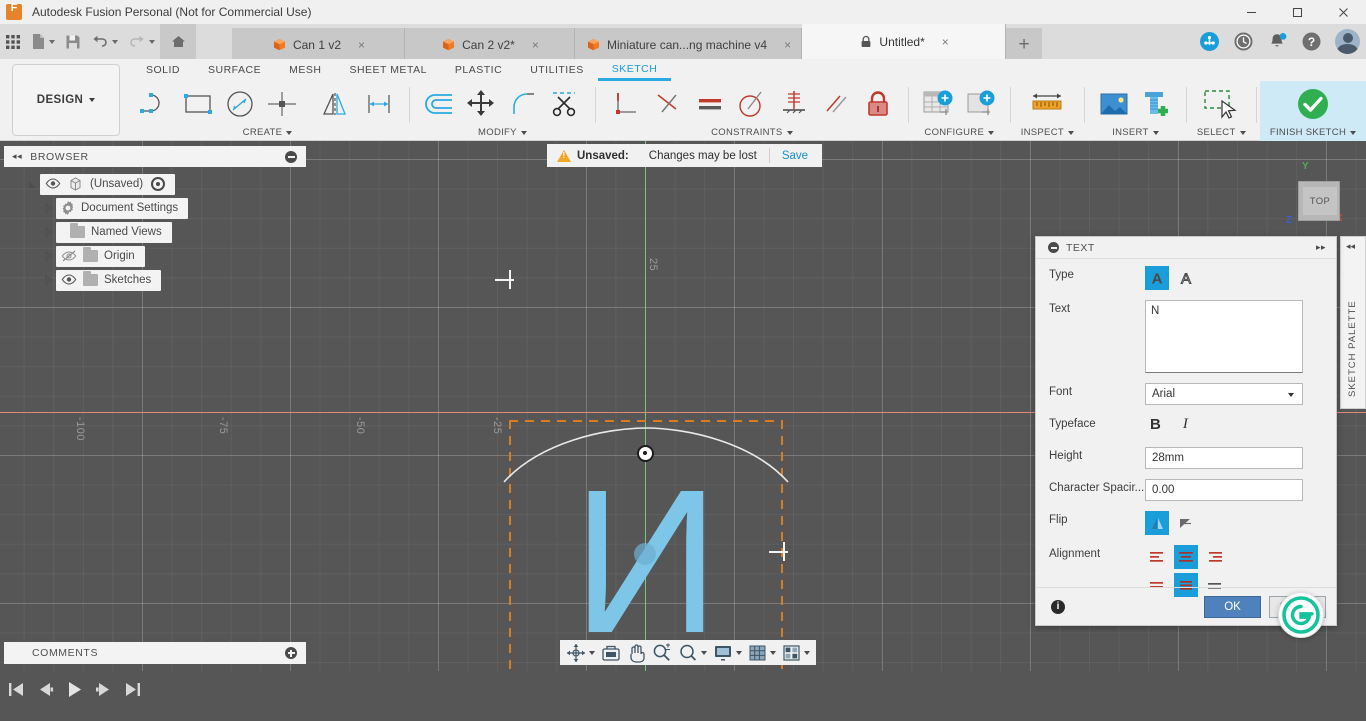 The width and height of the screenshot is (1366, 721). Describe the element at coordinates (481, 104) in the screenshot. I see `move-copy-icon` at that location.